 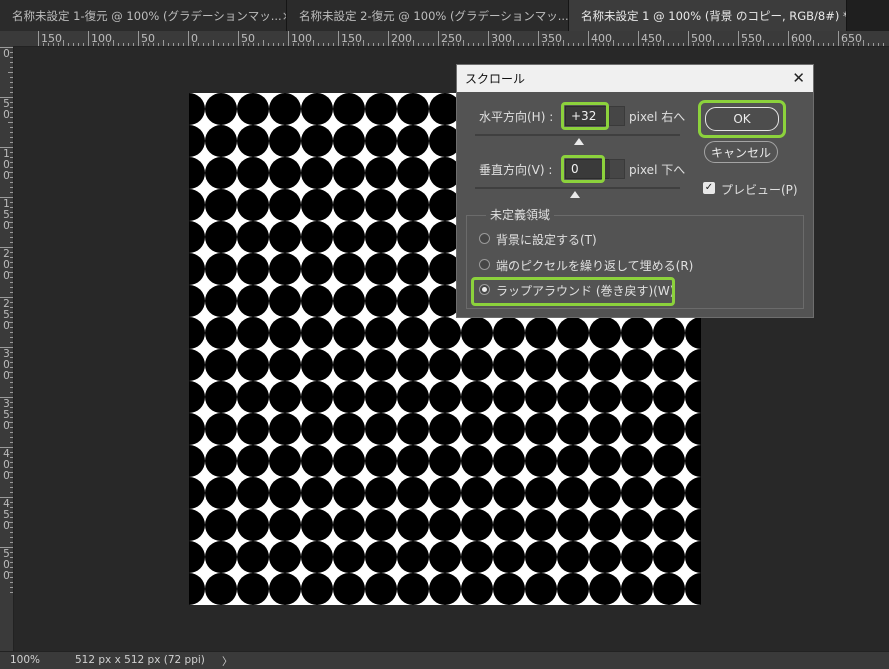 I want to click on preview-checkbox: ✓, so click(x=709, y=188).